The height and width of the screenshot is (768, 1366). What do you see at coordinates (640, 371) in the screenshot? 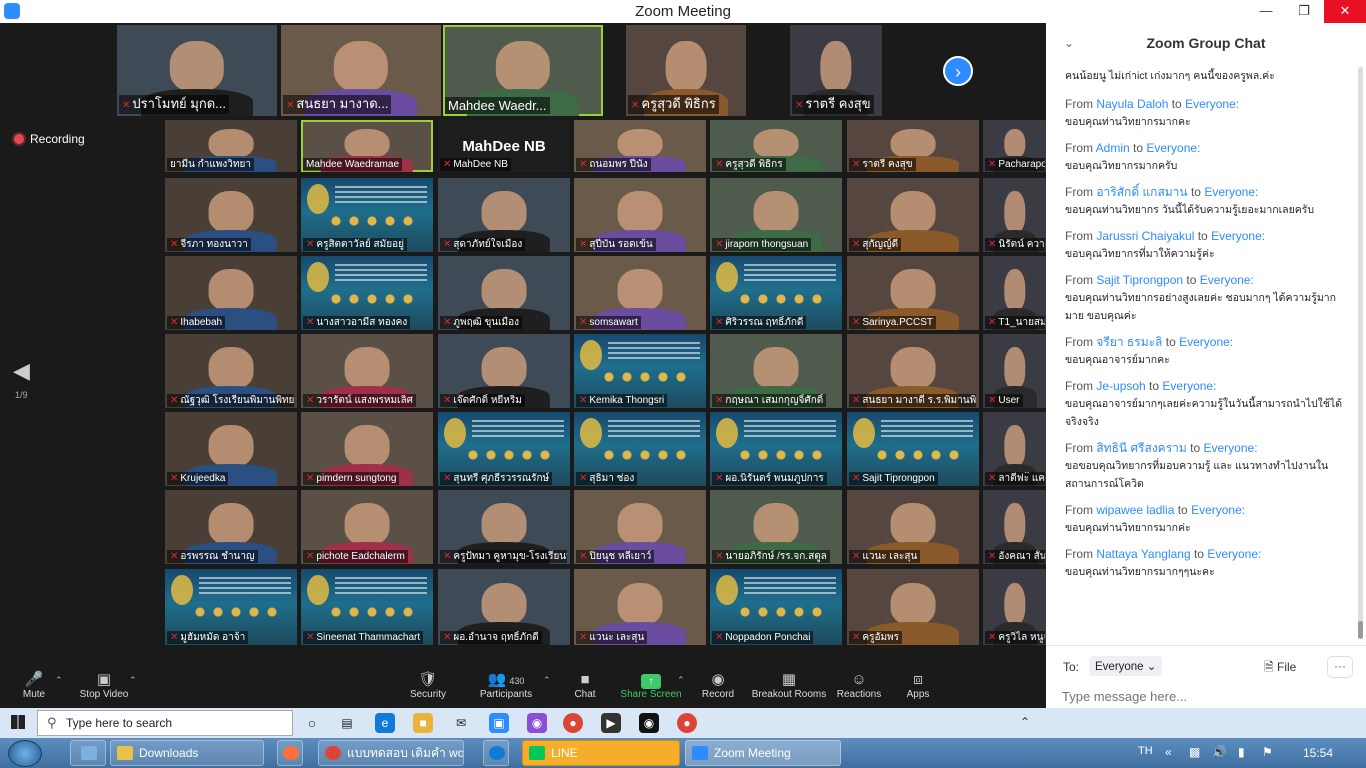
I see `participant-tile: ✕ Kemika Thongsri` at bounding box center [640, 371].